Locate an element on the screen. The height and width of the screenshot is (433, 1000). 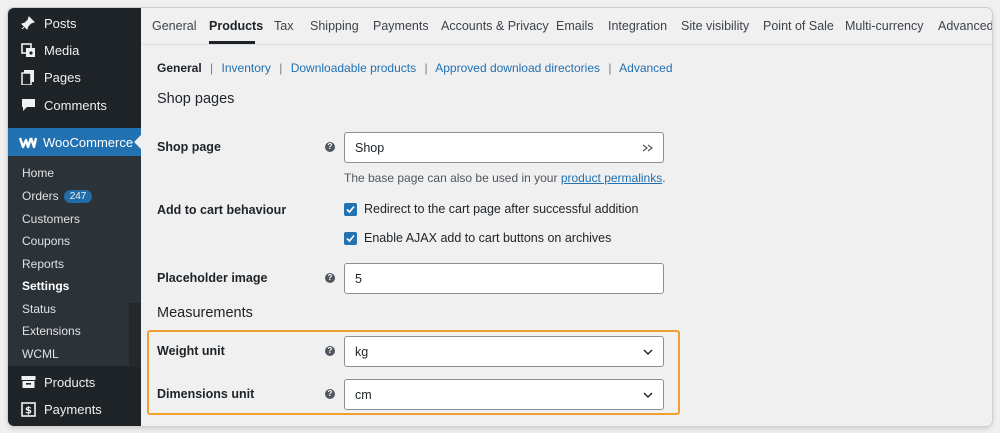
subnav-advanced: Advanced is located at coordinates (645, 68).